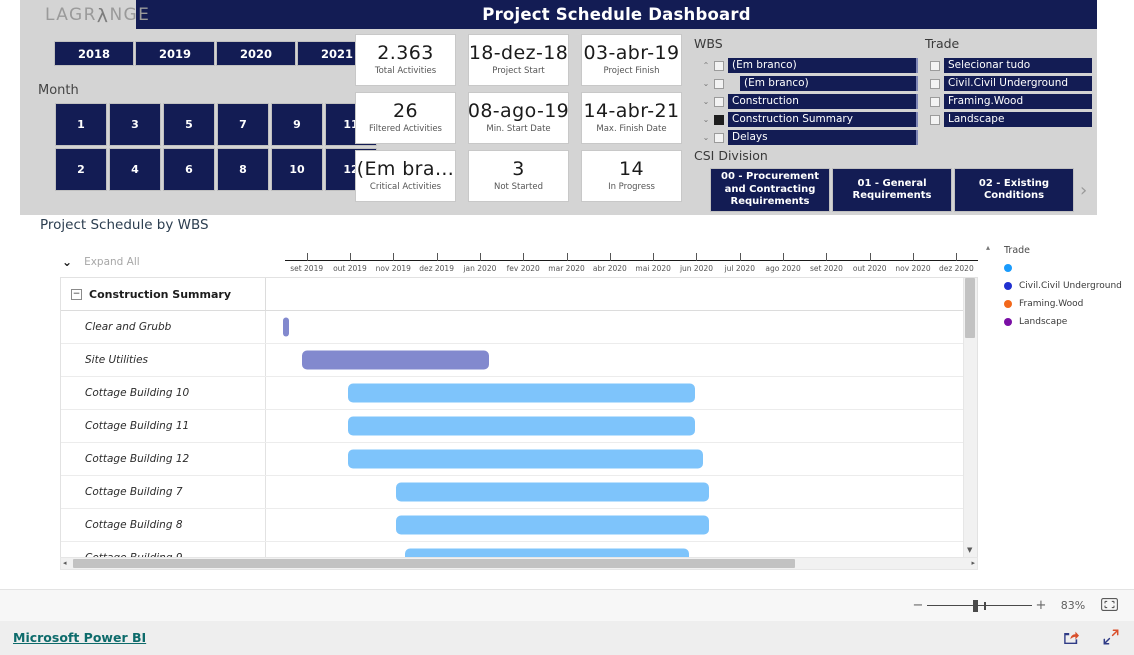  What do you see at coordinates (135, 169) in the screenshot?
I see `month-tile-4: 4` at bounding box center [135, 169].